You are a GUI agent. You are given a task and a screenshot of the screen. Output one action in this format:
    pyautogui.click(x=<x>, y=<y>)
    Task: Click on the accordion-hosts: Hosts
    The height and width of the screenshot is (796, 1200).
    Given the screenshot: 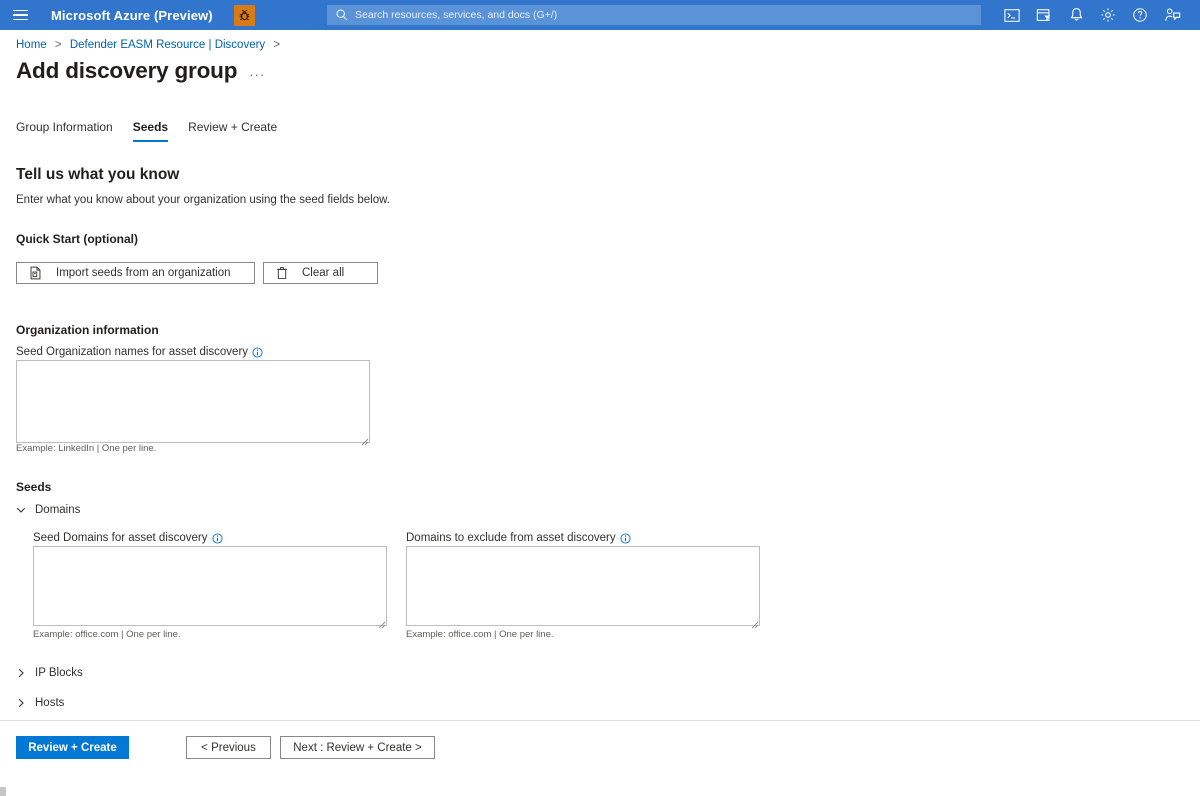 What is the action you would take?
    pyautogui.click(x=40, y=703)
    